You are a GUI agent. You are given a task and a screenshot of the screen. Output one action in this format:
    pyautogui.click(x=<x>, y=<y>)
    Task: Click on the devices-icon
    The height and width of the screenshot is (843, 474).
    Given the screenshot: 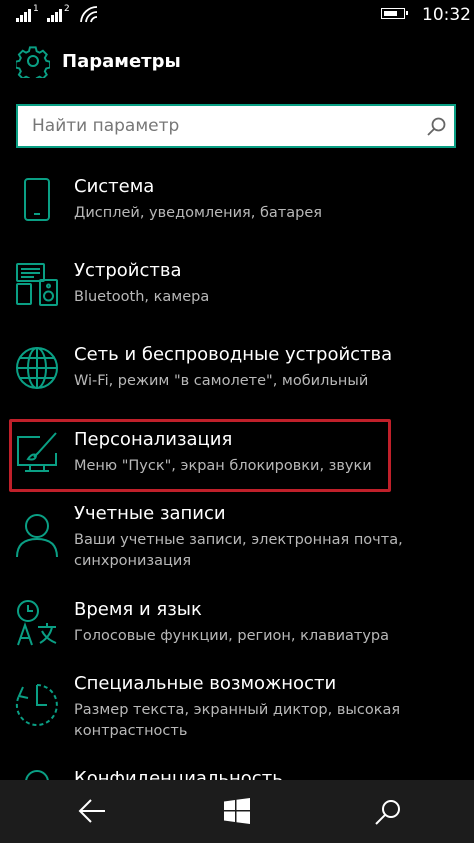 What is the action you would take?
    pyautogui.click(x=37, y=284)
    